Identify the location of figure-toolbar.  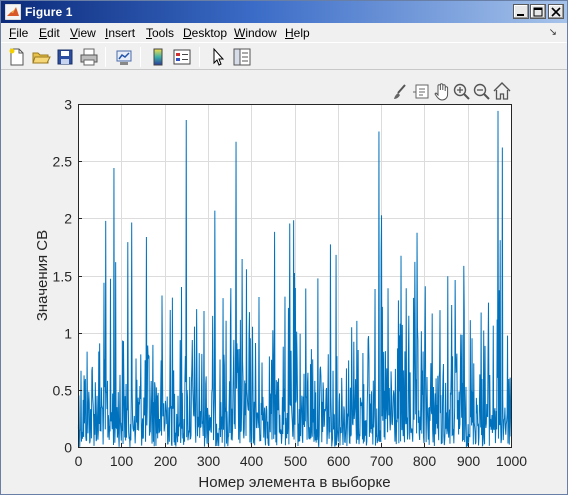
(284, 56).